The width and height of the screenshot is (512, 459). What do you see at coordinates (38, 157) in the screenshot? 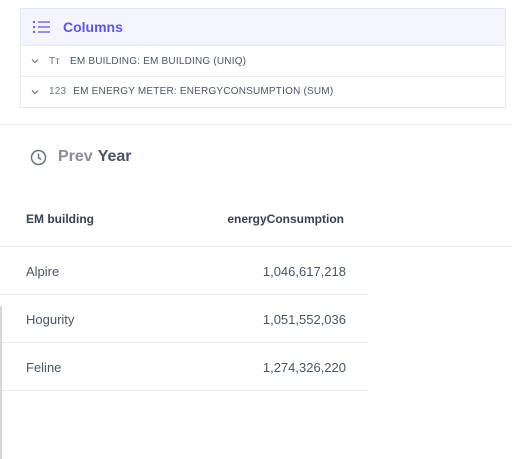
I see `clock-icon` at bounding box center [38, 157].